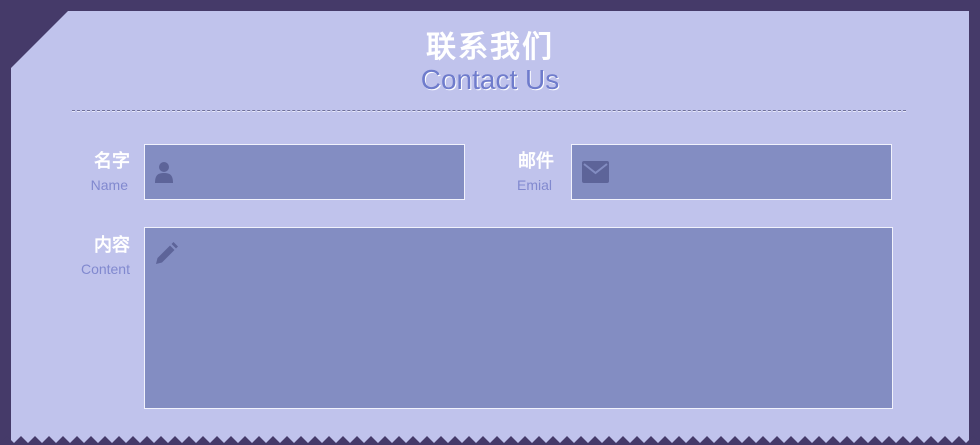 The image size is (980, 445). Describe the element at coordinates (490, 440) in the screenshot. I see `zigzag-border` at that location.